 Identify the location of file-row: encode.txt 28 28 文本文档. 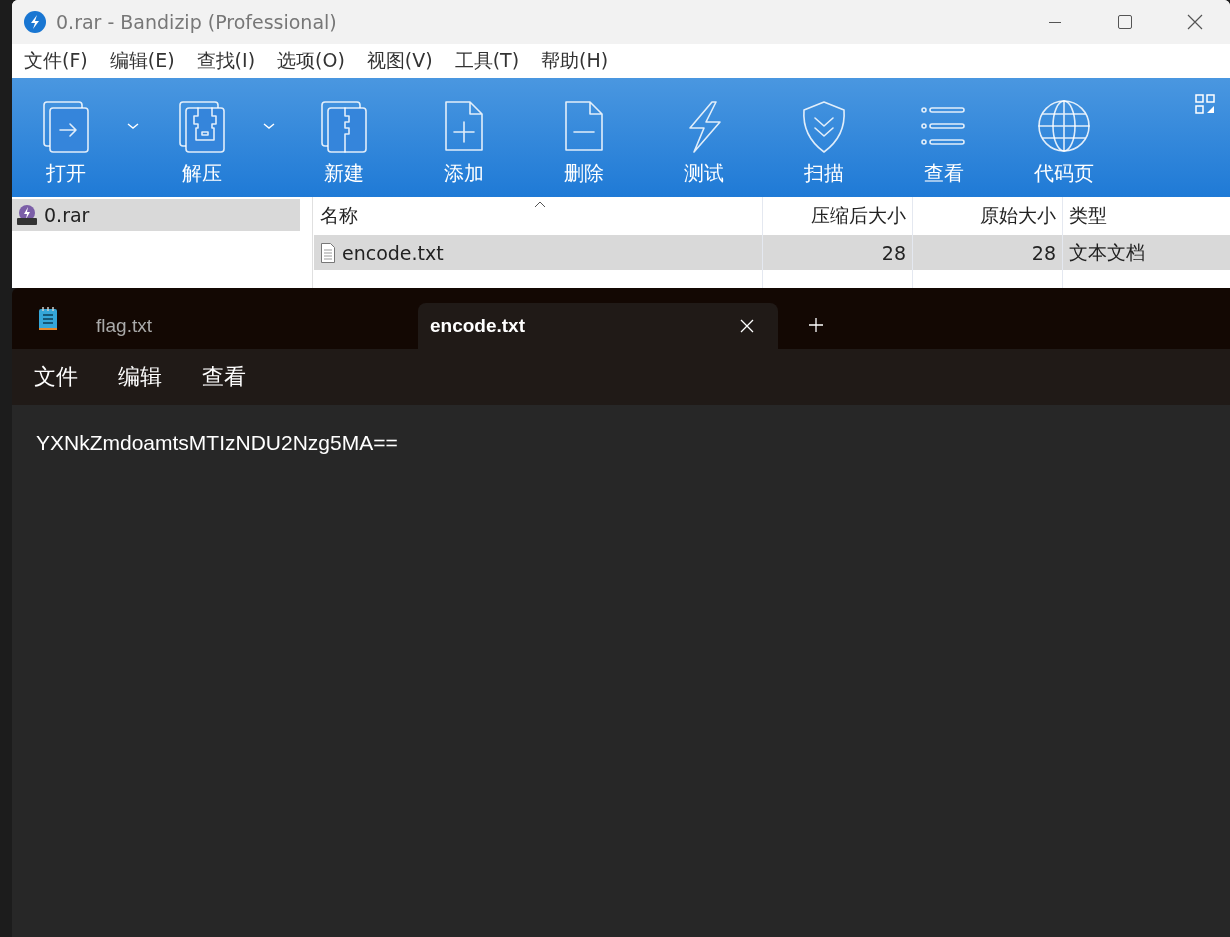
(772, 252).